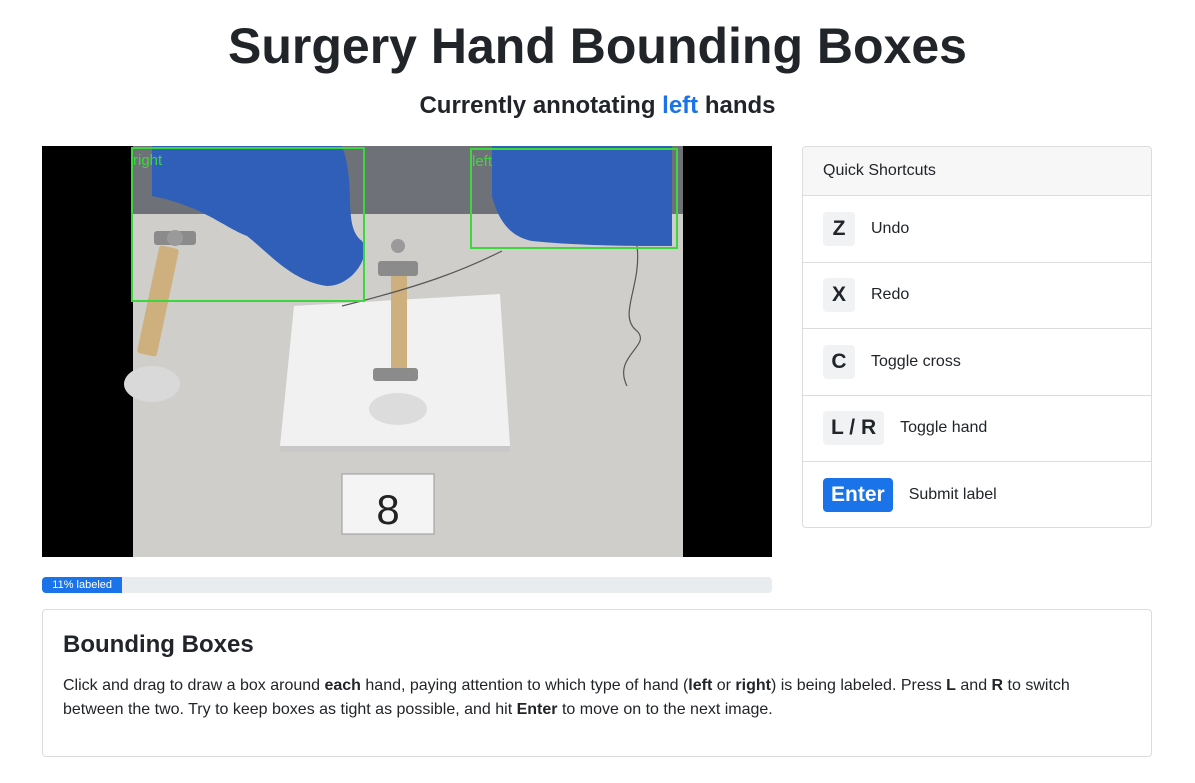  I want to click on shortcut-undo: Z Undo, so click(977, 229).